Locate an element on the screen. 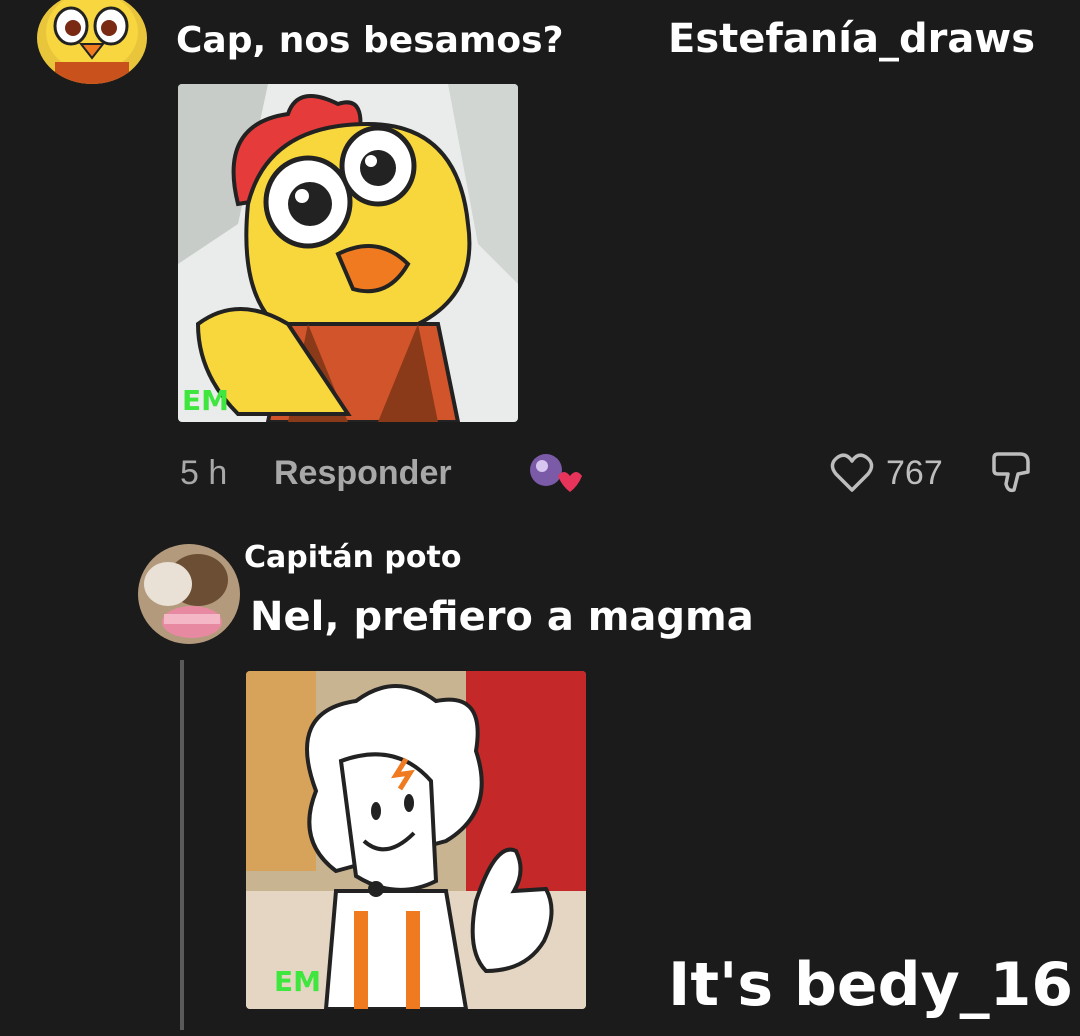 The width and height of the screenshot is (1080, 1036). dislike-icon is located at coordinates (1015, 472).